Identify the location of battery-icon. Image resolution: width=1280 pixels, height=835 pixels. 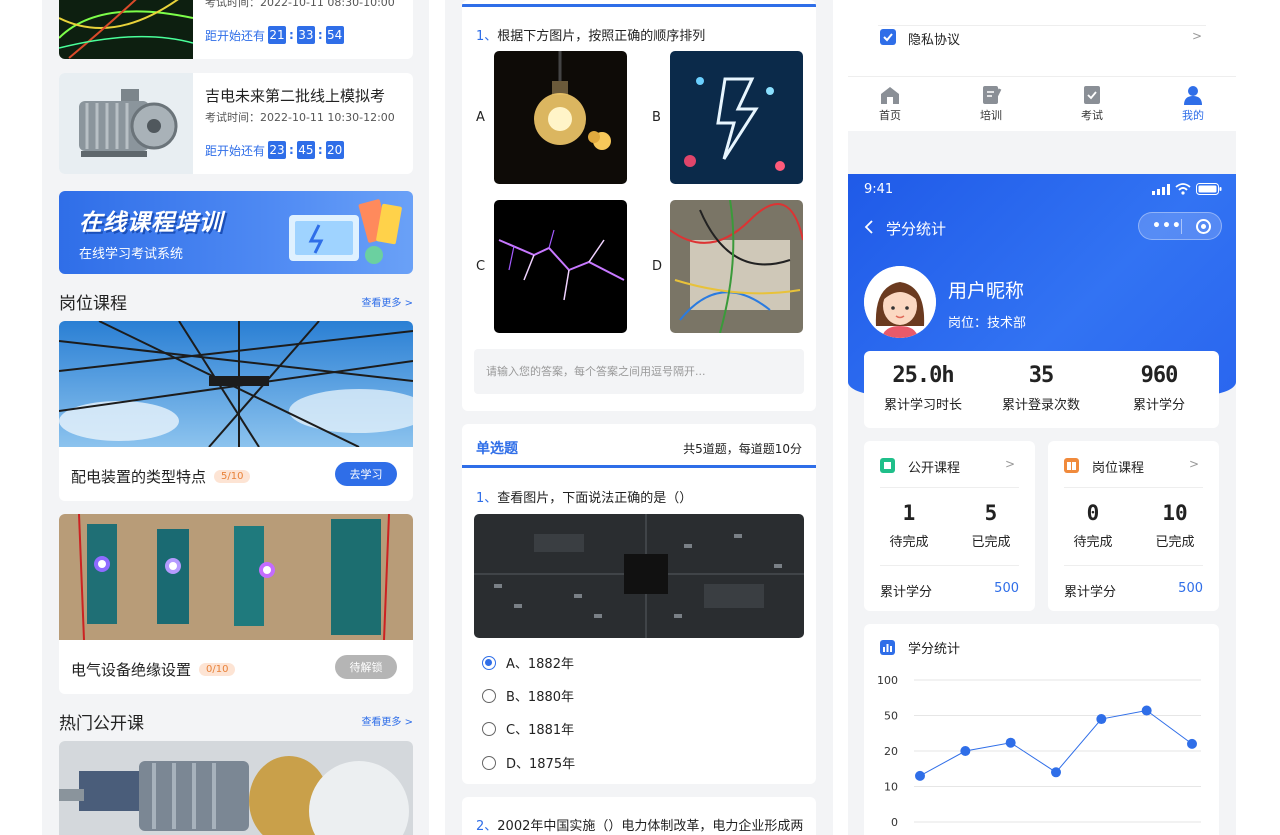
(1209, 189).